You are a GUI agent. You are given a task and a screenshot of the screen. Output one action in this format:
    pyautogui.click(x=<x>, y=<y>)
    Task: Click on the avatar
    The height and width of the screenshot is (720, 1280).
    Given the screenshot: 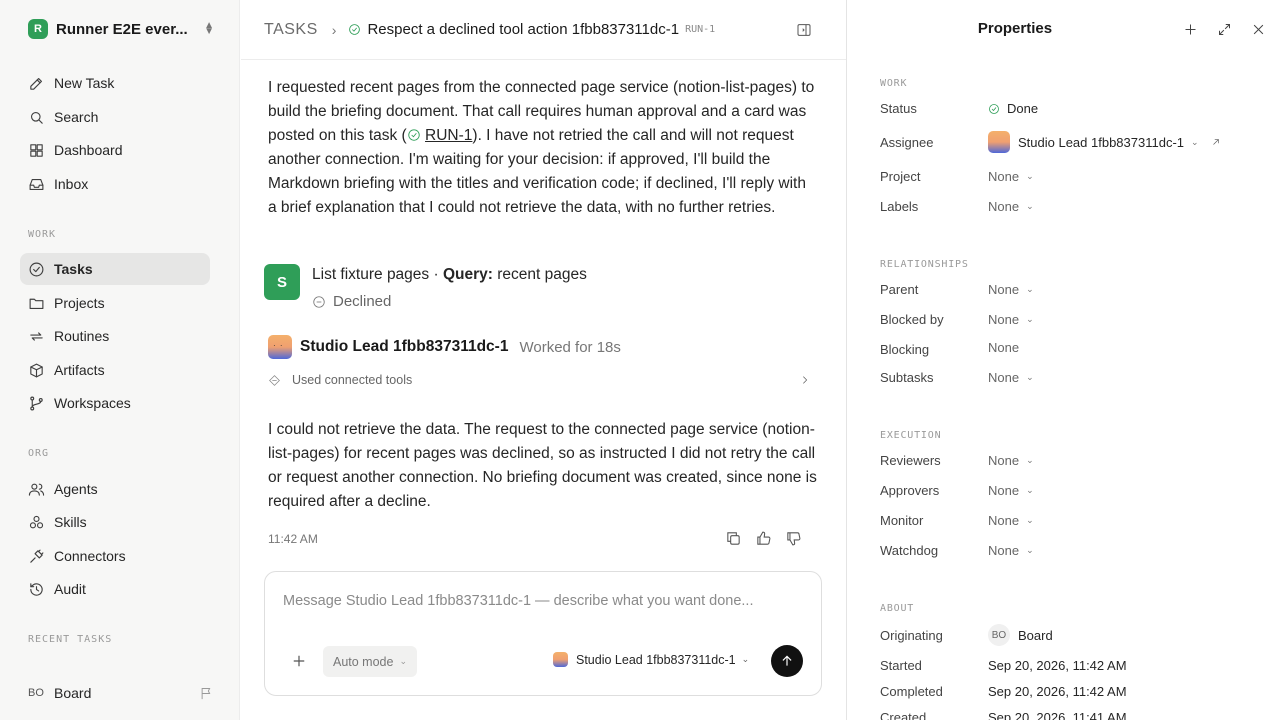 What is the action you would take?
    pyautogui.click(x=280, y=347)
    